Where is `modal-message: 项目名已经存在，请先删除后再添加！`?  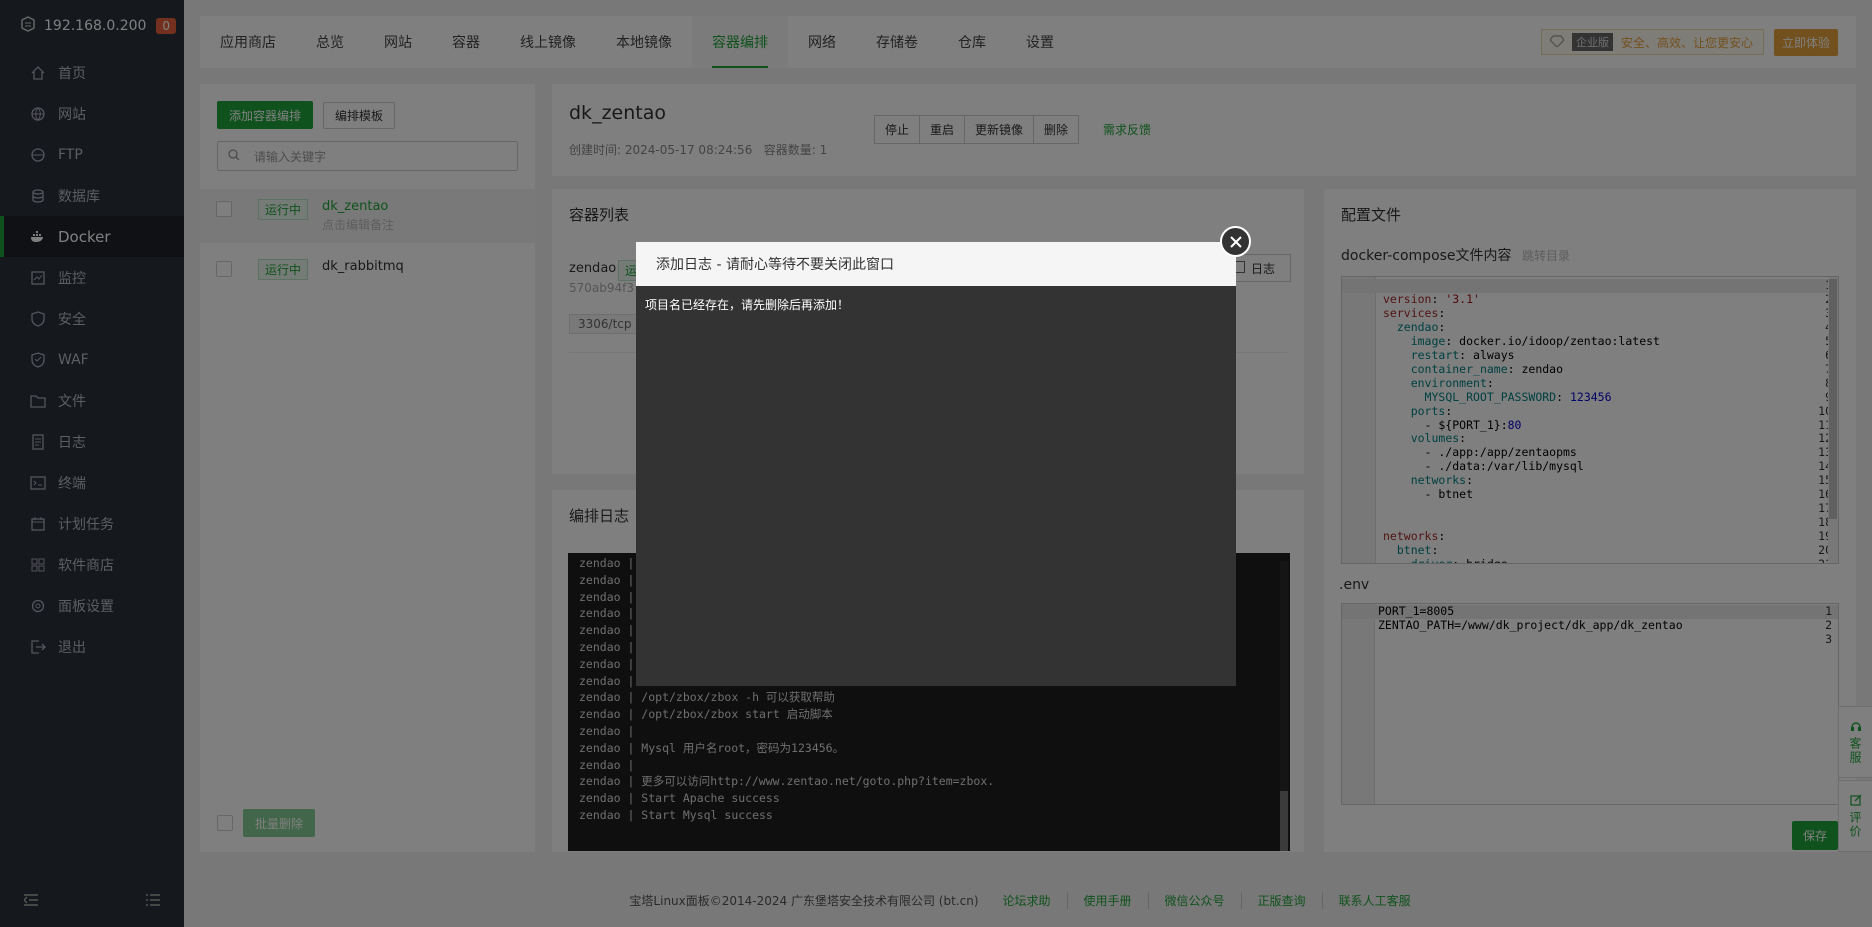 modal-message: 项目名已经存在，请先删除后再添加！ is located at coordinates (747, 305).